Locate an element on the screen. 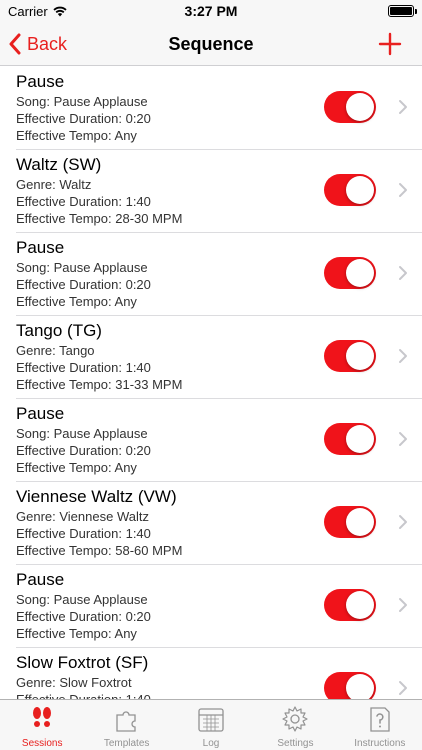  add-button is located at coordinates (390, 44).